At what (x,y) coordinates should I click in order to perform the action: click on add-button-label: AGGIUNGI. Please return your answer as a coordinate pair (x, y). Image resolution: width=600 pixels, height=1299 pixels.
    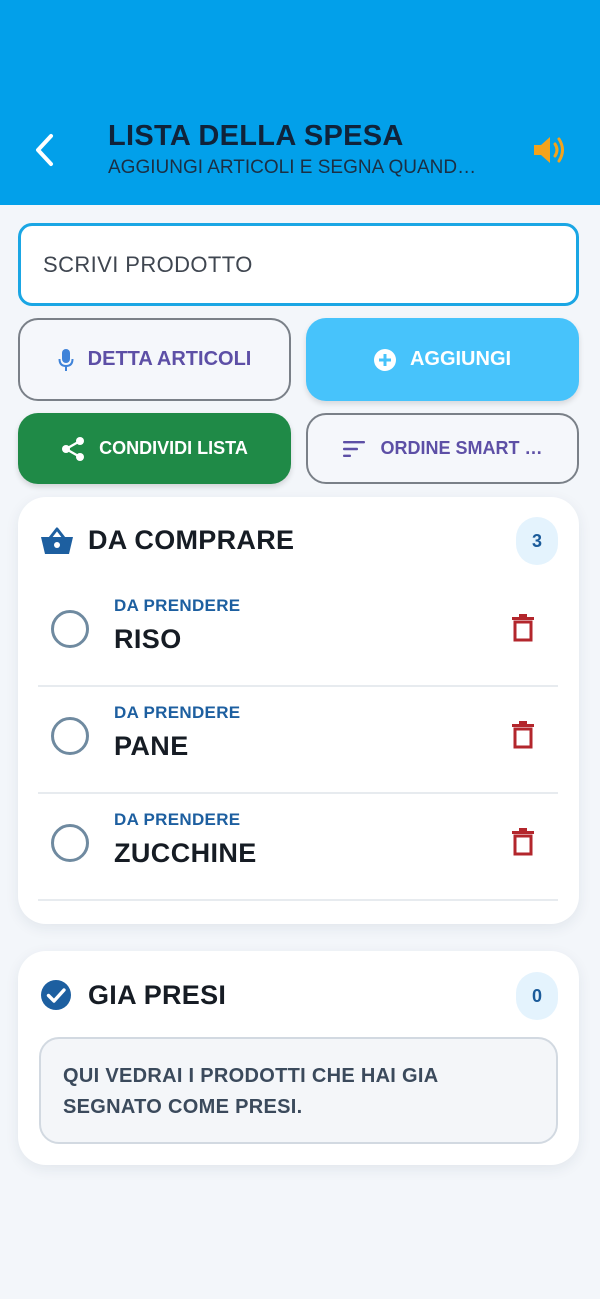
    Looking at the image, I should click on (460, 359).